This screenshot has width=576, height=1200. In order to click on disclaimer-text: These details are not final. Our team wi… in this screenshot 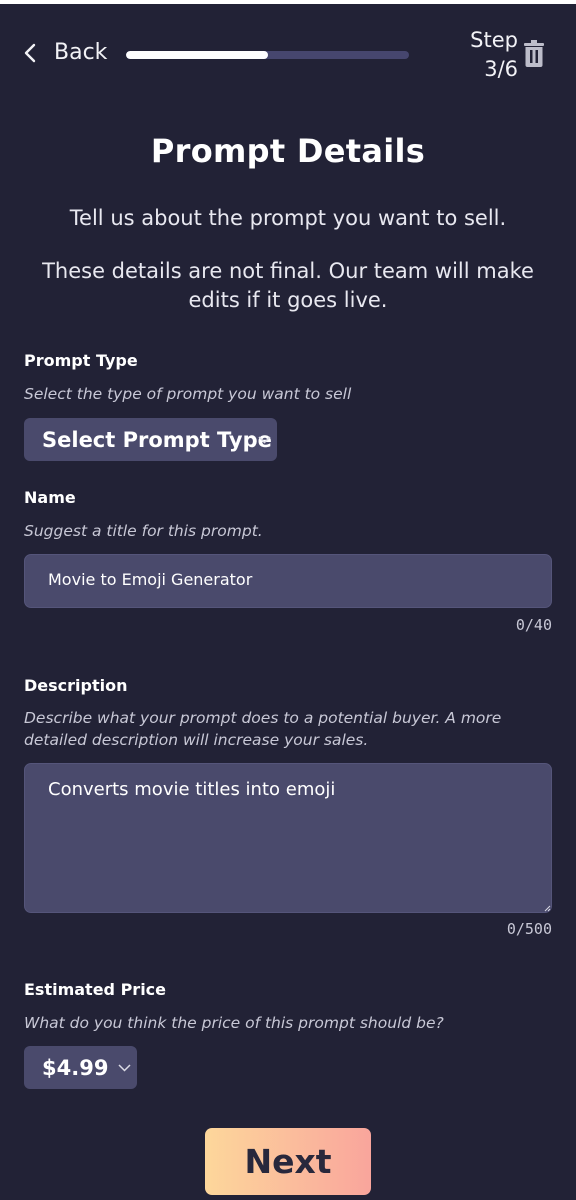, I will do `click(288, 285)`.